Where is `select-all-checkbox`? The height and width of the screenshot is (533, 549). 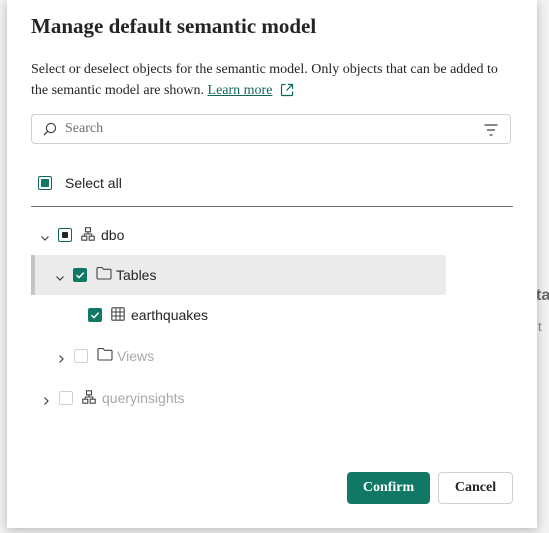 select-all-checkbox is located at coordinates (45, 183).